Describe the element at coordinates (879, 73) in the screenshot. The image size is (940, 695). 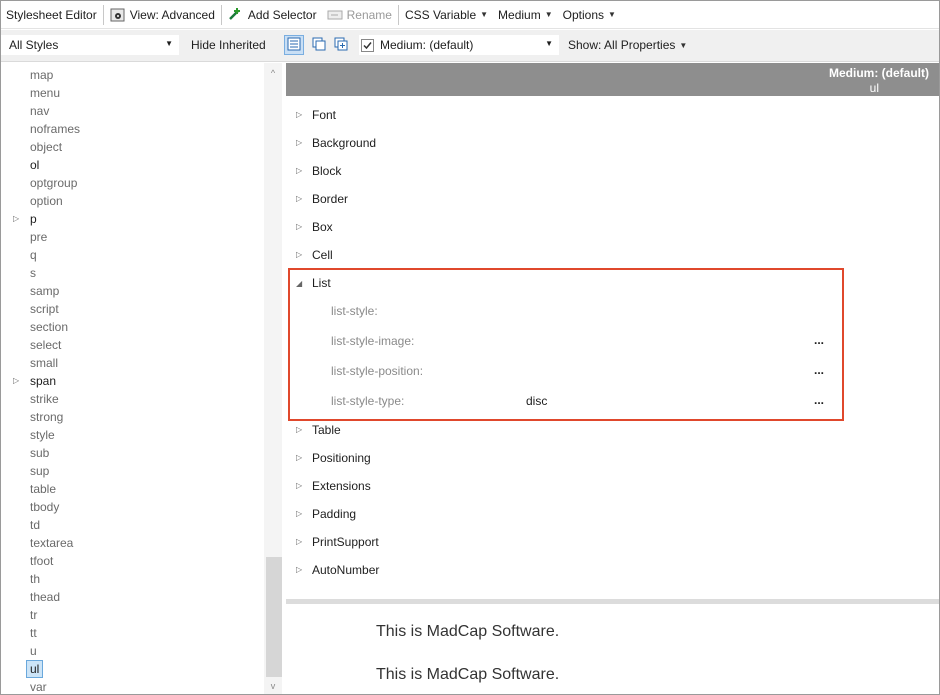
I see `header-medium: Medium: (default)` at that location.